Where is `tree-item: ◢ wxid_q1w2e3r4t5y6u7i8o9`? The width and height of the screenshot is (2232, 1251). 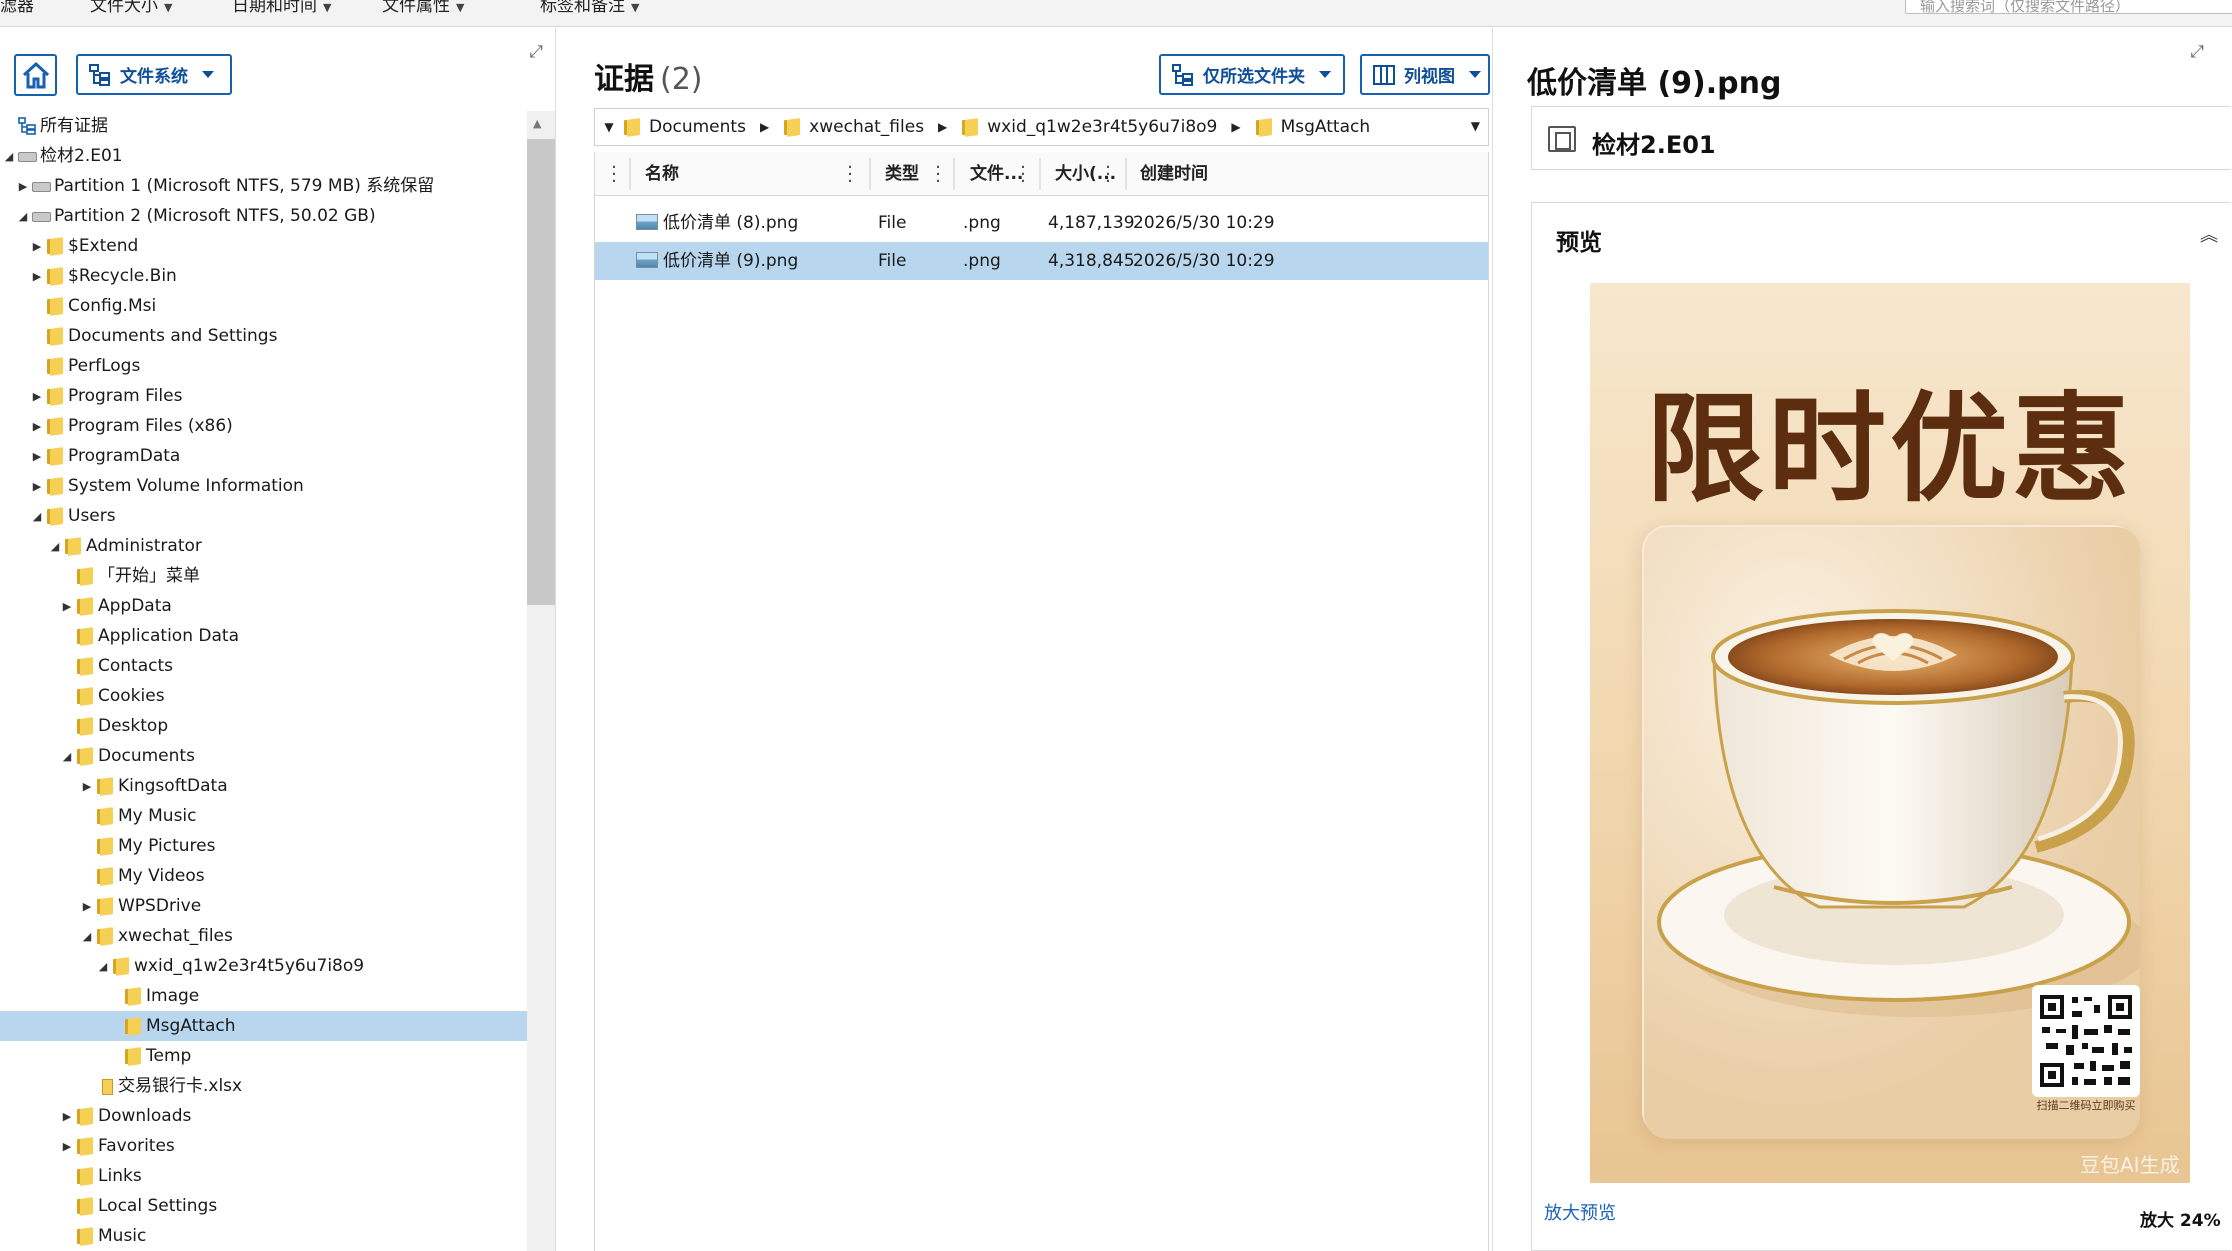 tree-item: ◢ wxid_q1w2e3r4t5y6u7i8o9 is located at coordinates (263, 966).